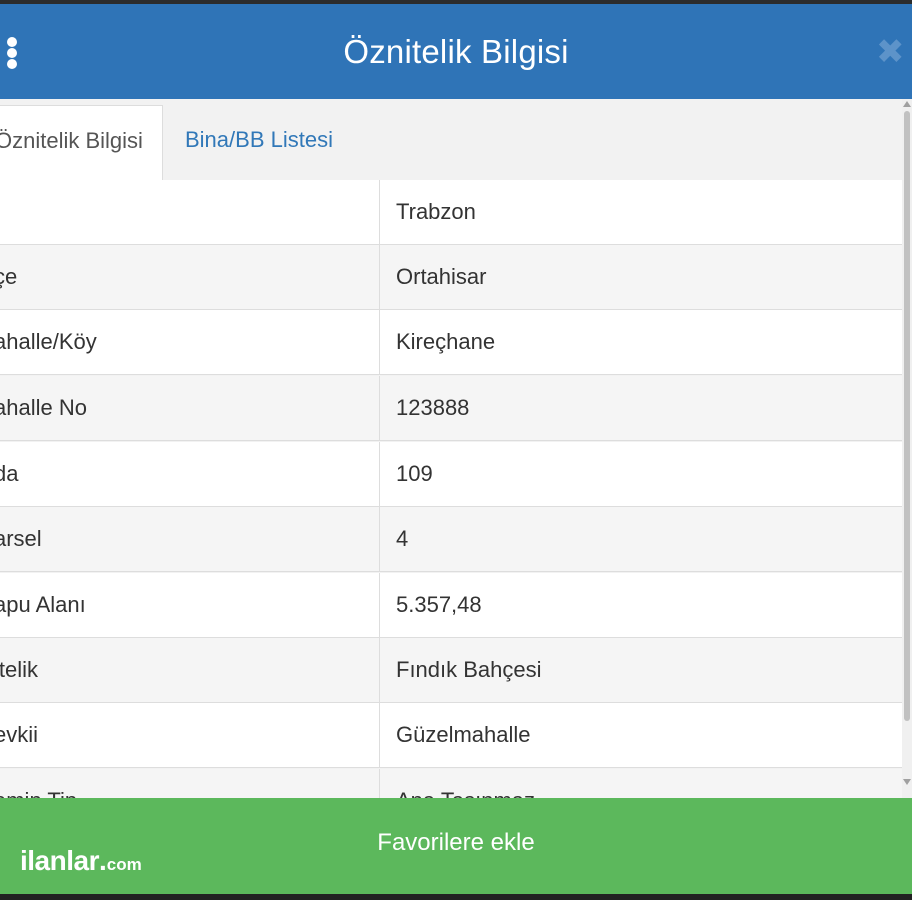  Describe the element at coordinates (451, 143) in the screenshot. I see `tab-bar: Öznitelik Bilgisi Bina/BB Listesi` at that location.